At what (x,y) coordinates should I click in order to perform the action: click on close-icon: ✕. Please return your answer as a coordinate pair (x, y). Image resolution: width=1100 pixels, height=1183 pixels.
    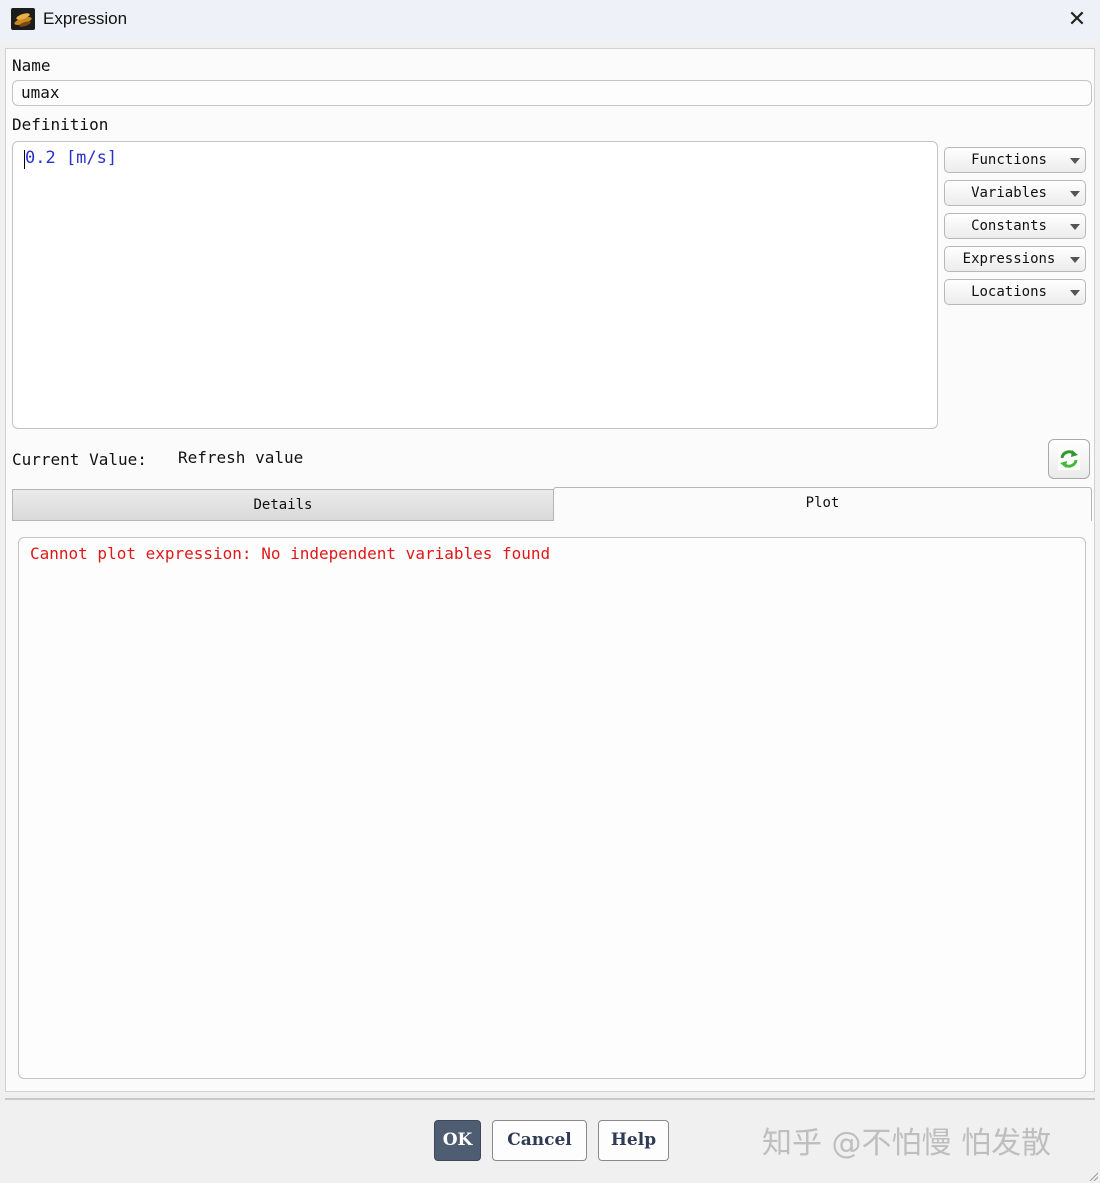
    Looking at the image, I should click on (1077, 20).